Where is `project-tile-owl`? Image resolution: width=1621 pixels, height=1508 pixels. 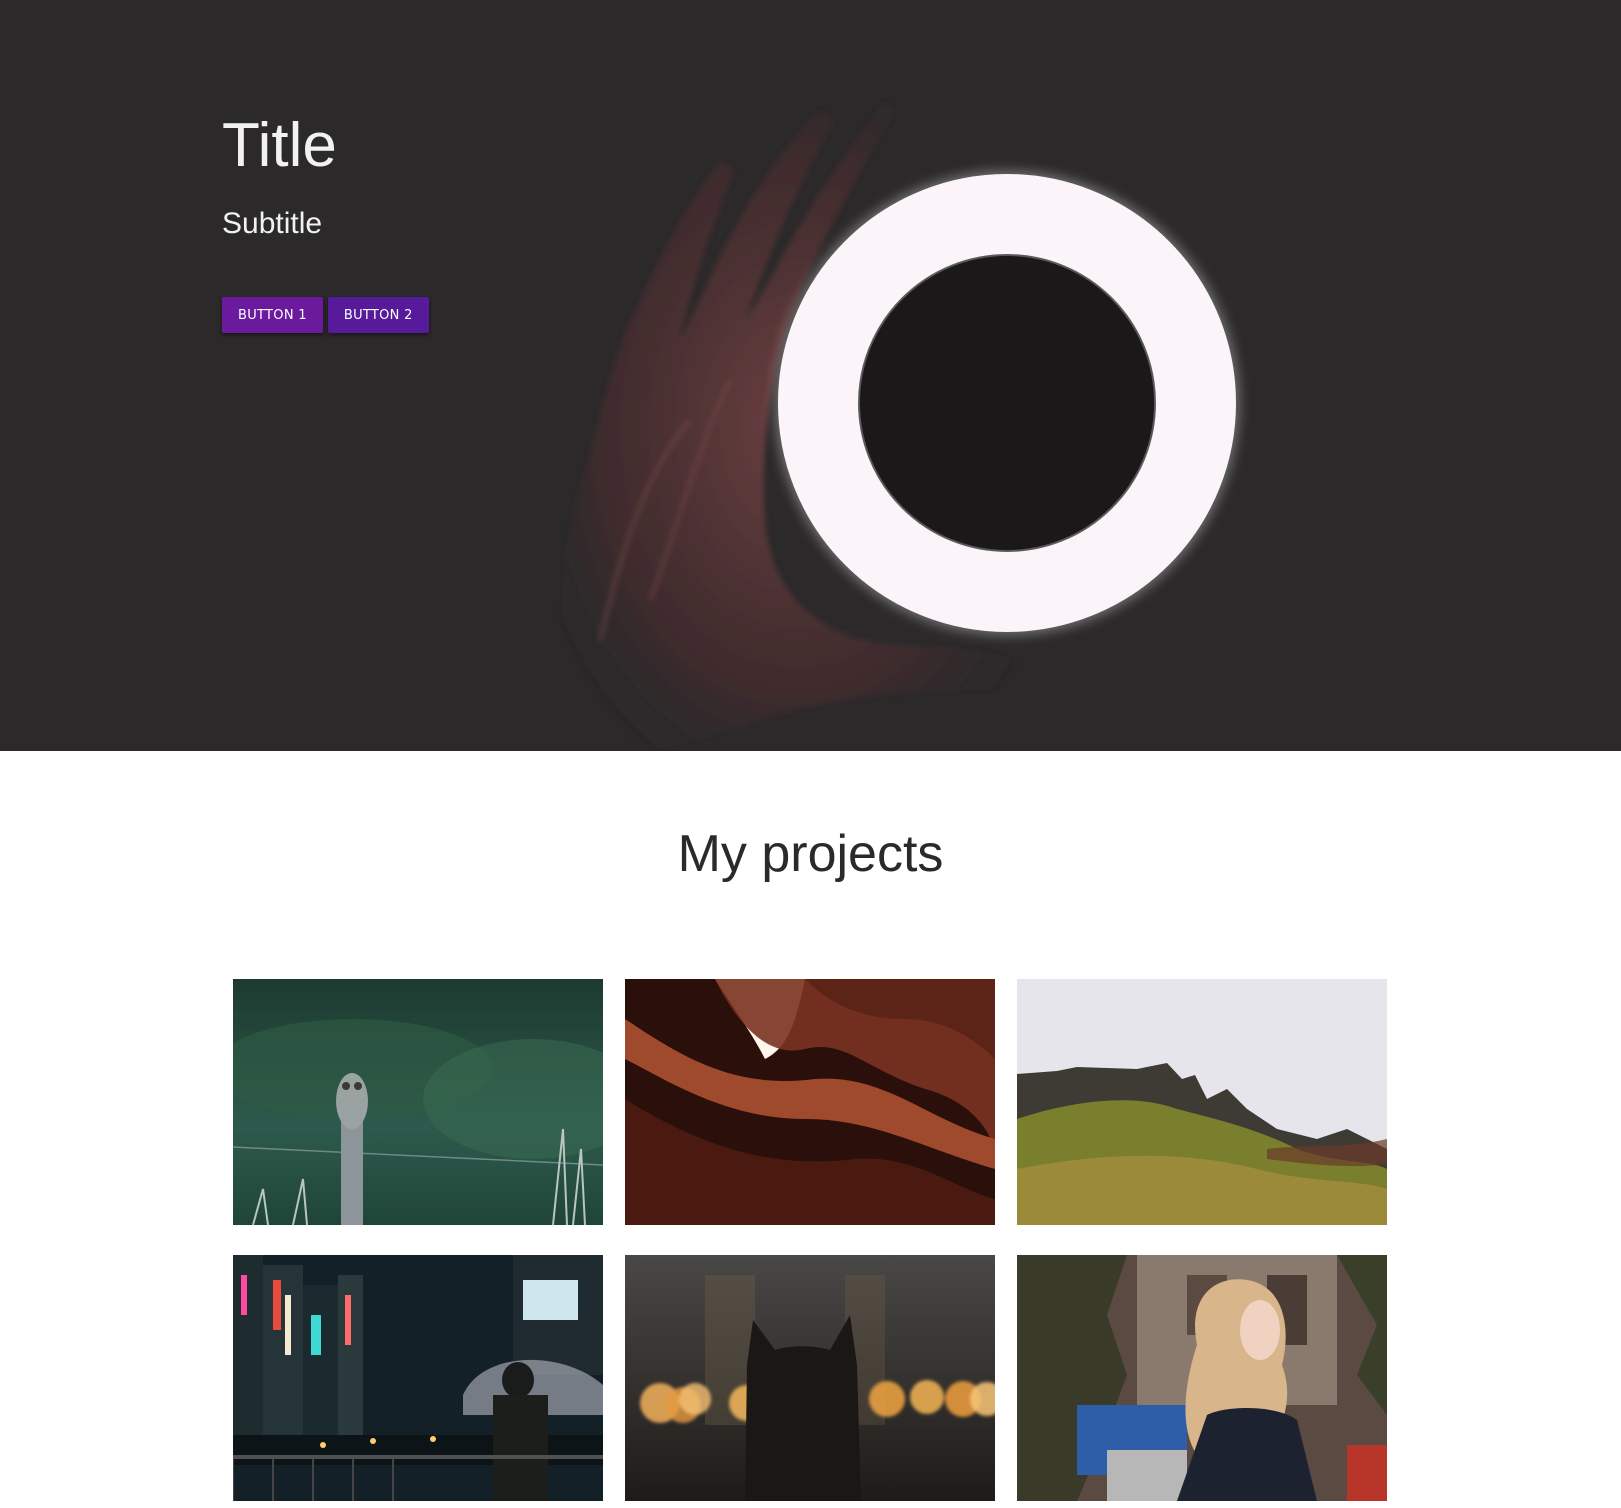 project-tile-owl is located at coordinates (418, 1102).